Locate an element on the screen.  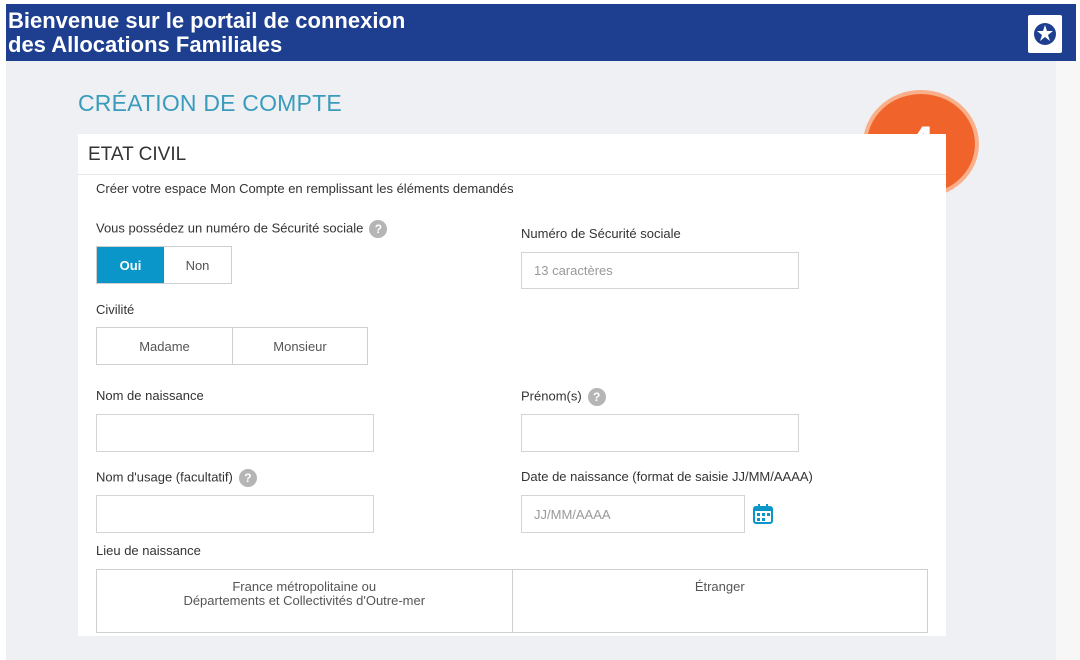
civility-label: Civilité is located at coordinates (115, 309).